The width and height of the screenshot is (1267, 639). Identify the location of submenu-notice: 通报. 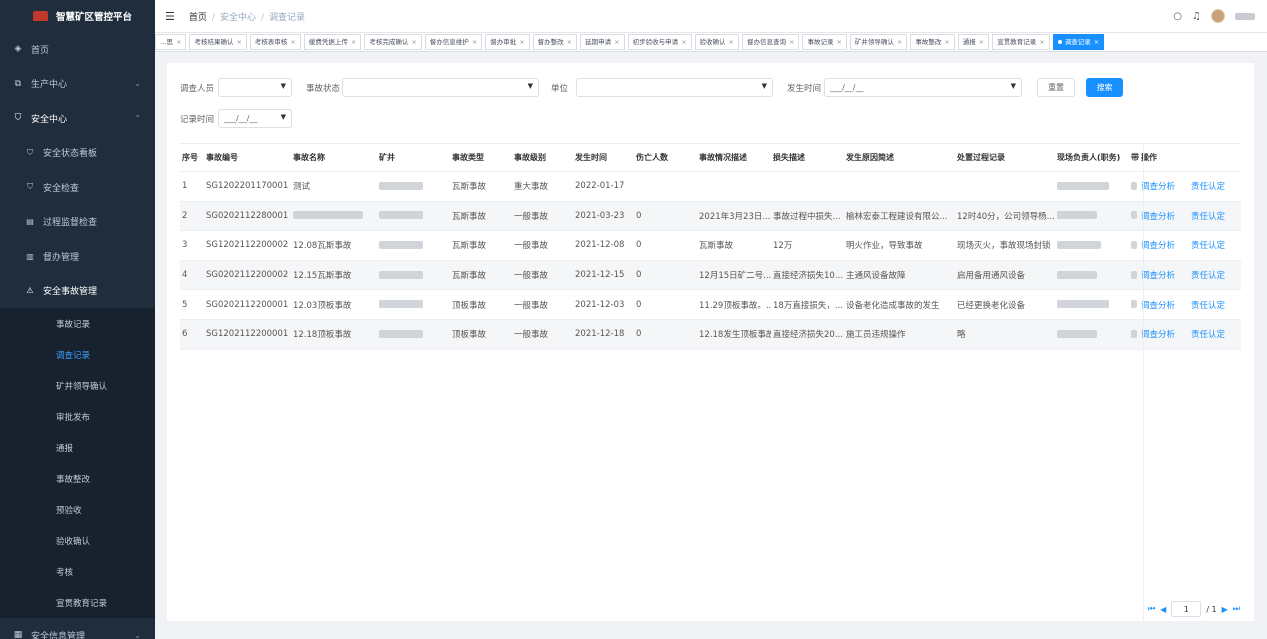
(77, 447).